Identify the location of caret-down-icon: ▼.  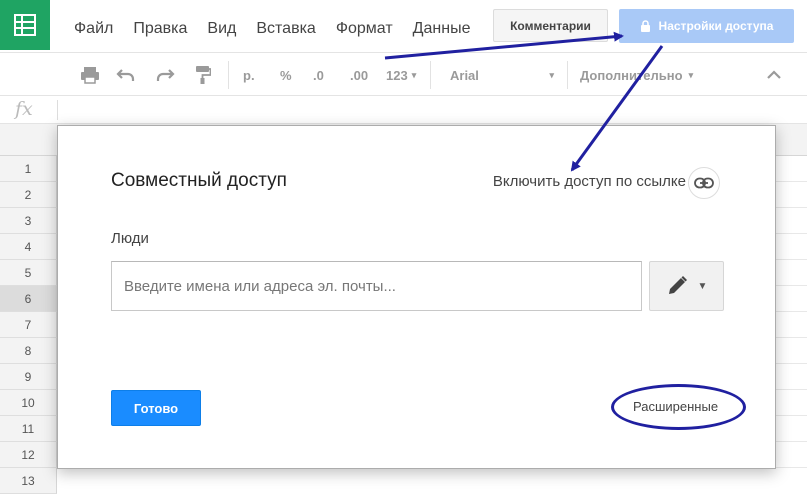
(702, 286).